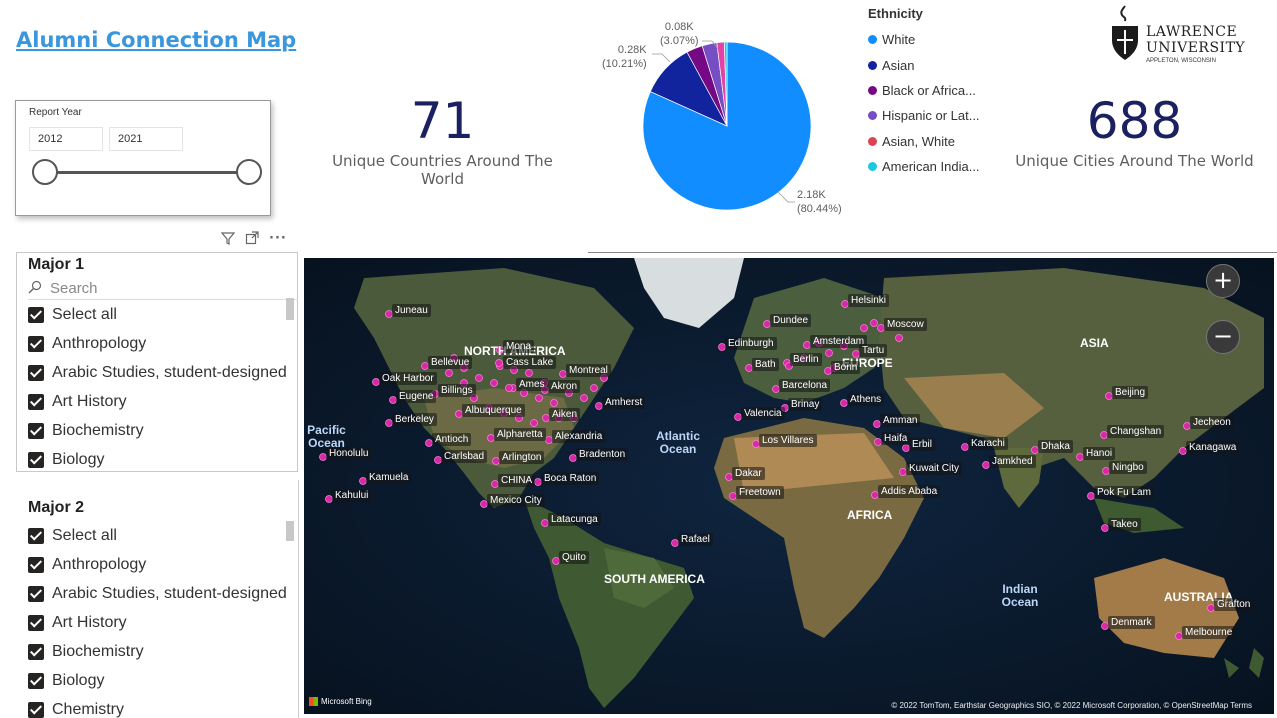 This screenshot has height=718, width=1277. I want to click on city-label: Tartu, so click(873, 350).